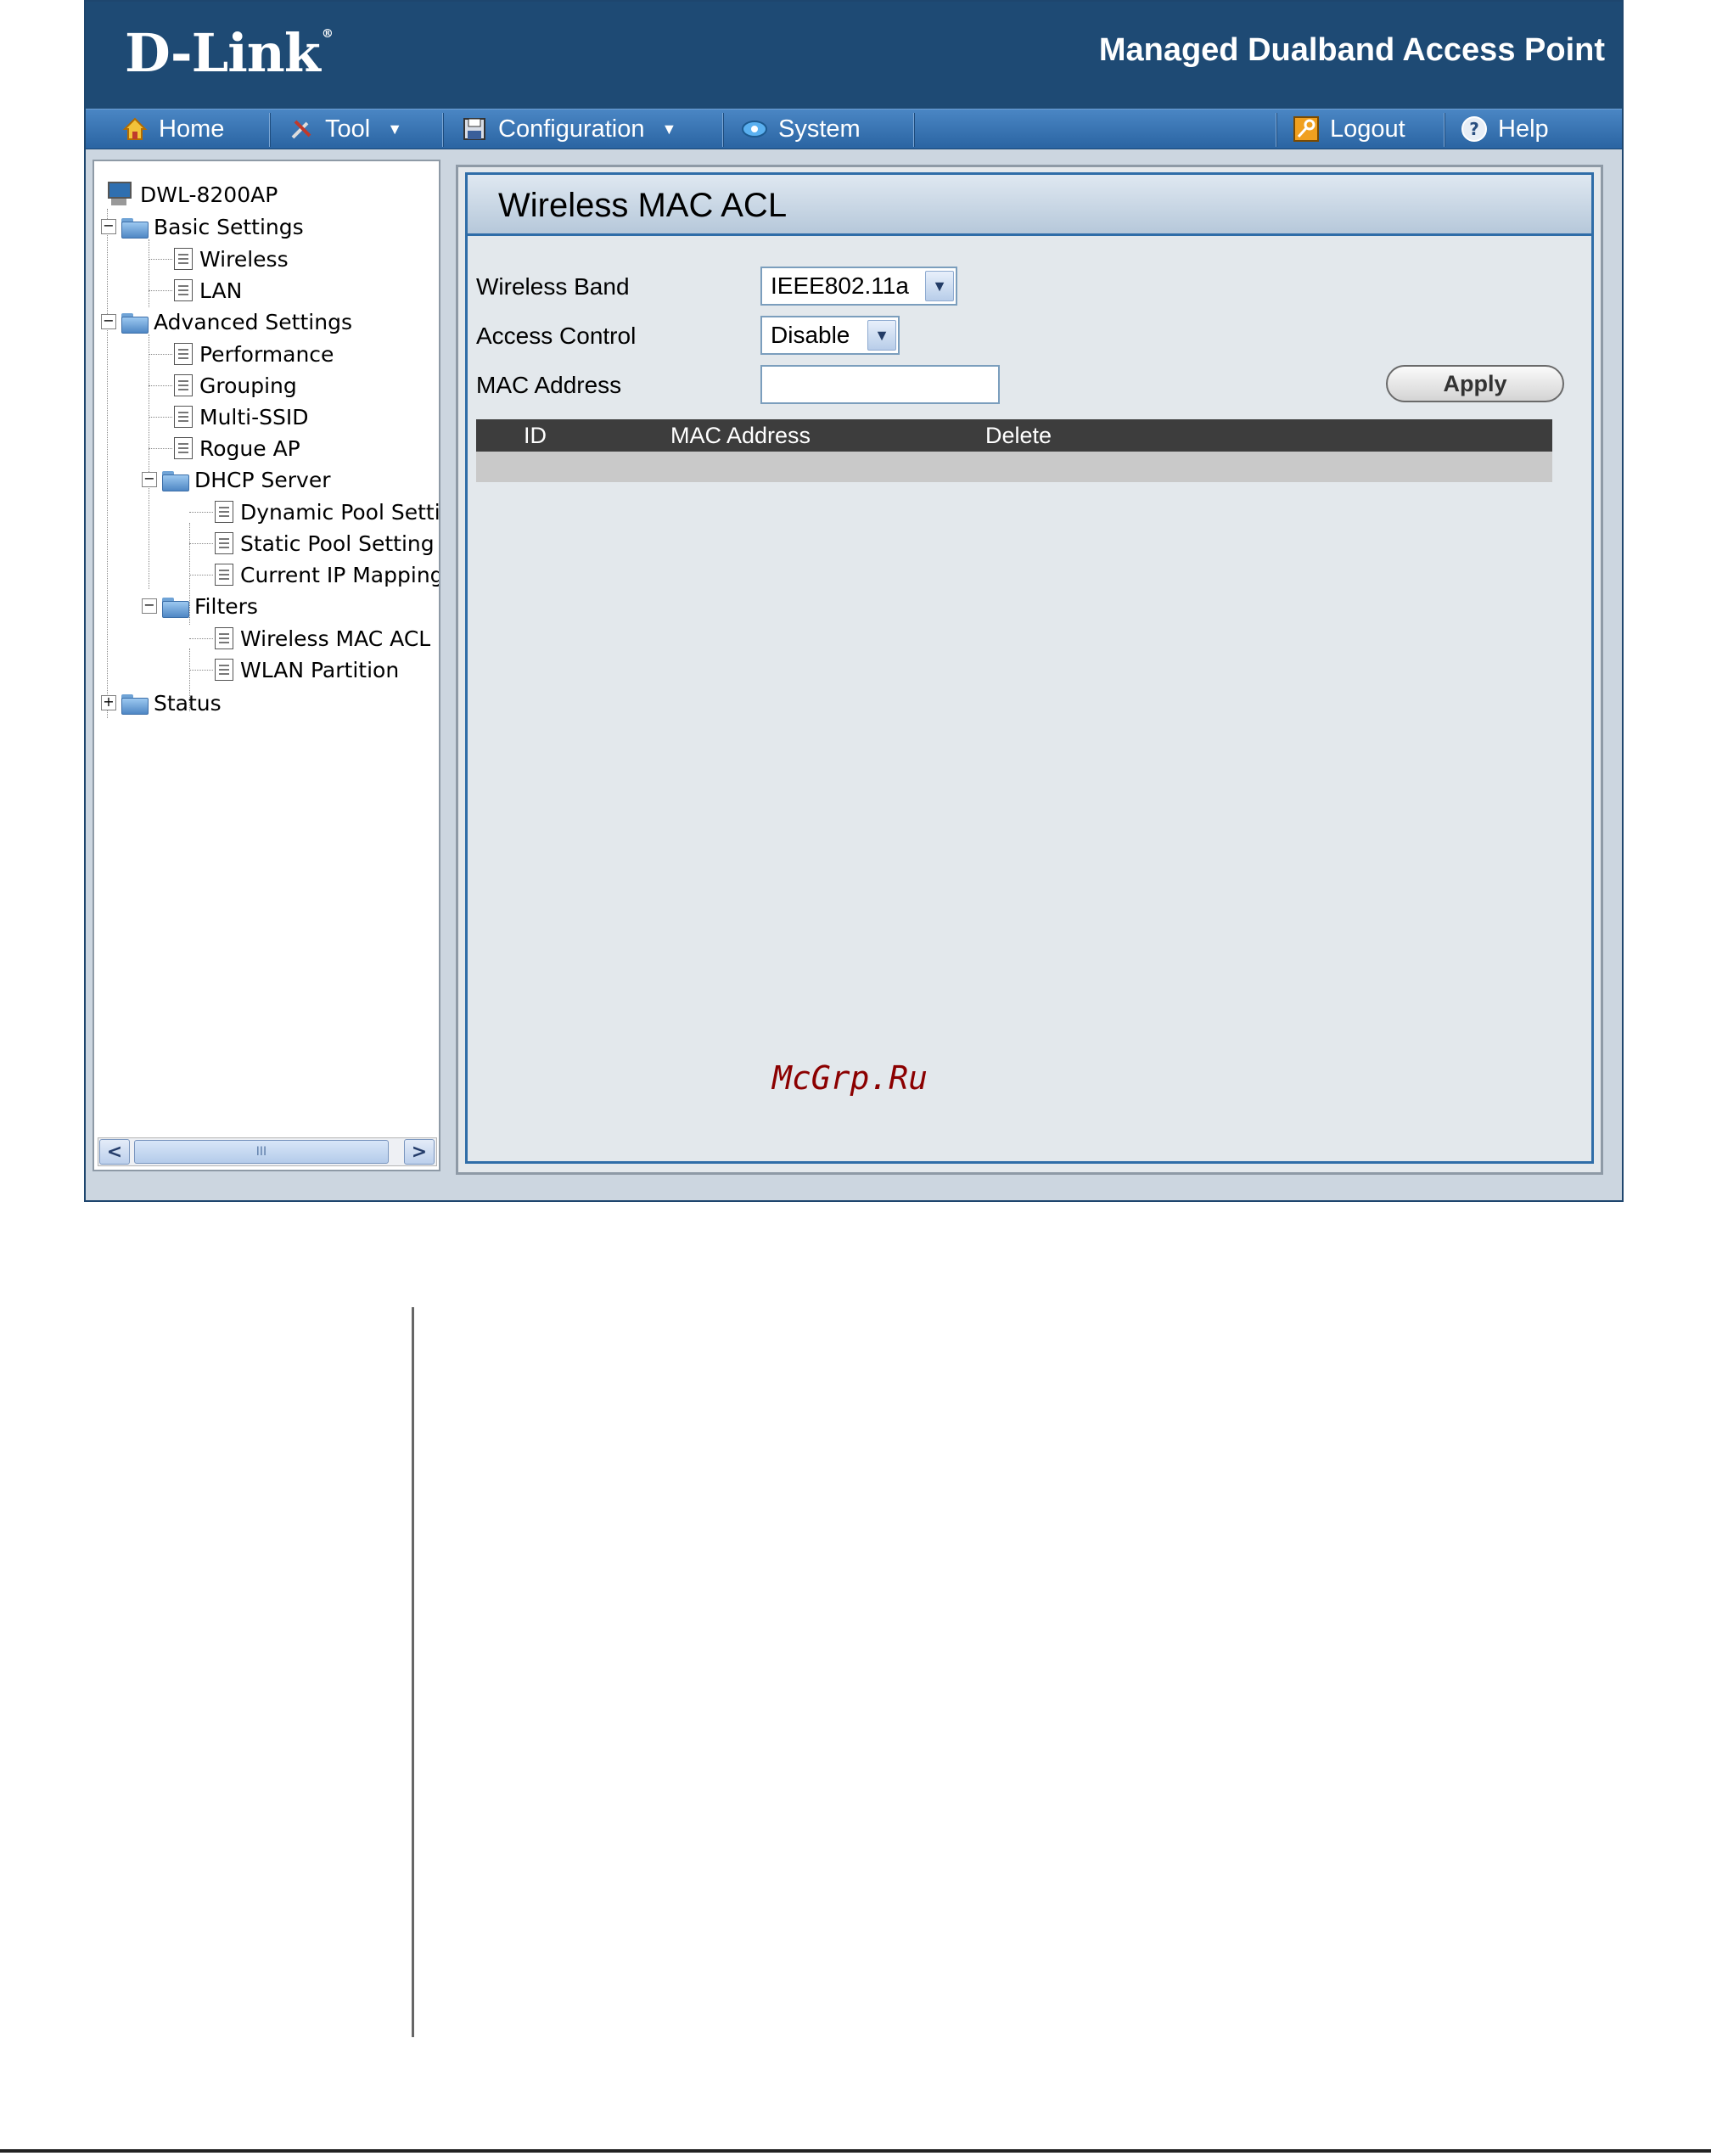  Describe the element at coordinates (1306, 129) in the screenshot. I see `key-icon` at that location.